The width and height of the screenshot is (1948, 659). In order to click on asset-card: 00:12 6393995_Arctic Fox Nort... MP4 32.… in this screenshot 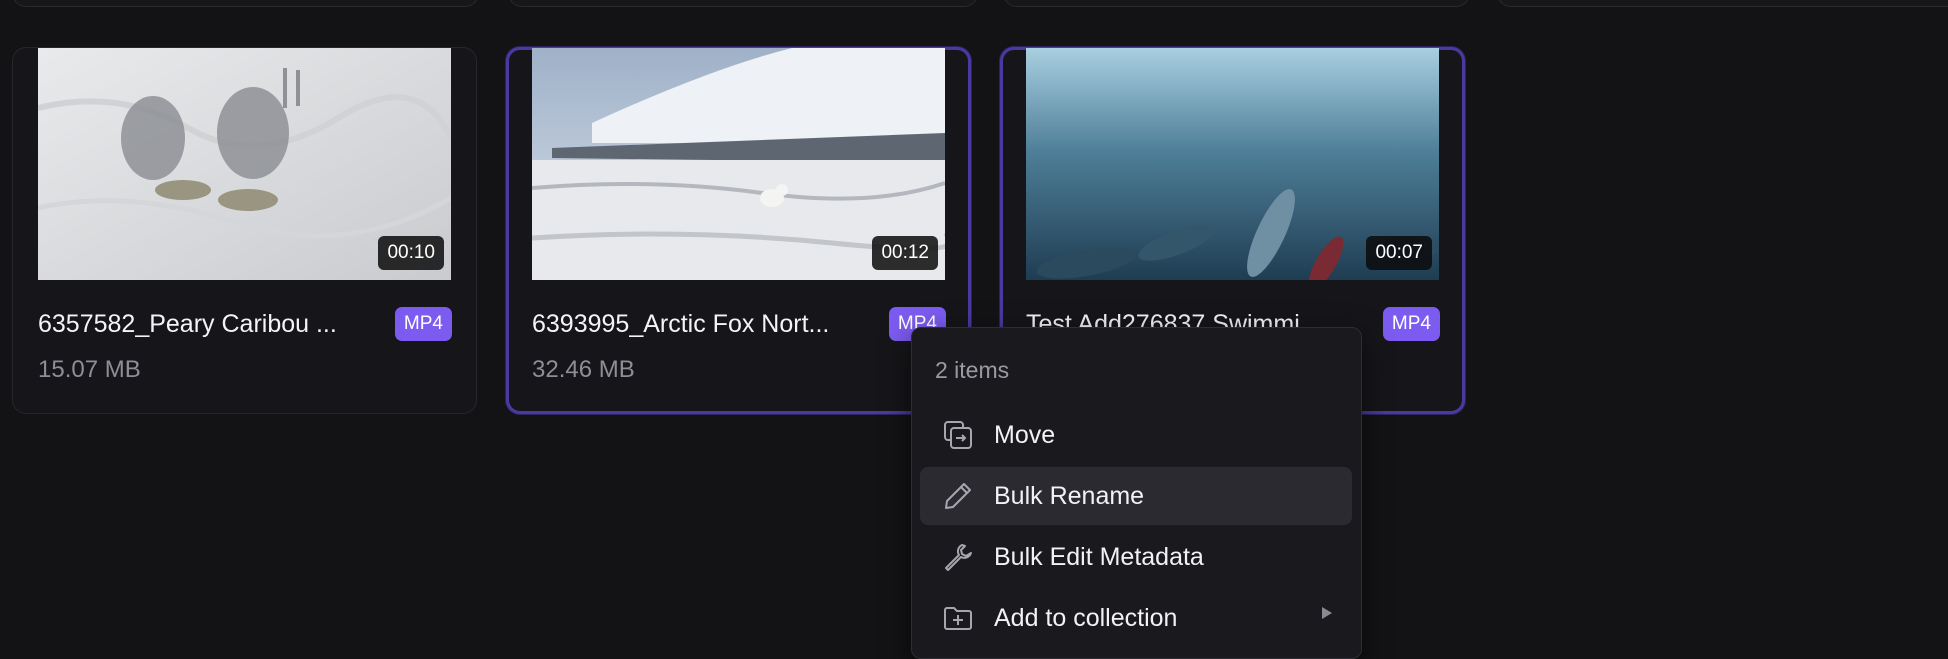, I will do `click(738, 230)`.